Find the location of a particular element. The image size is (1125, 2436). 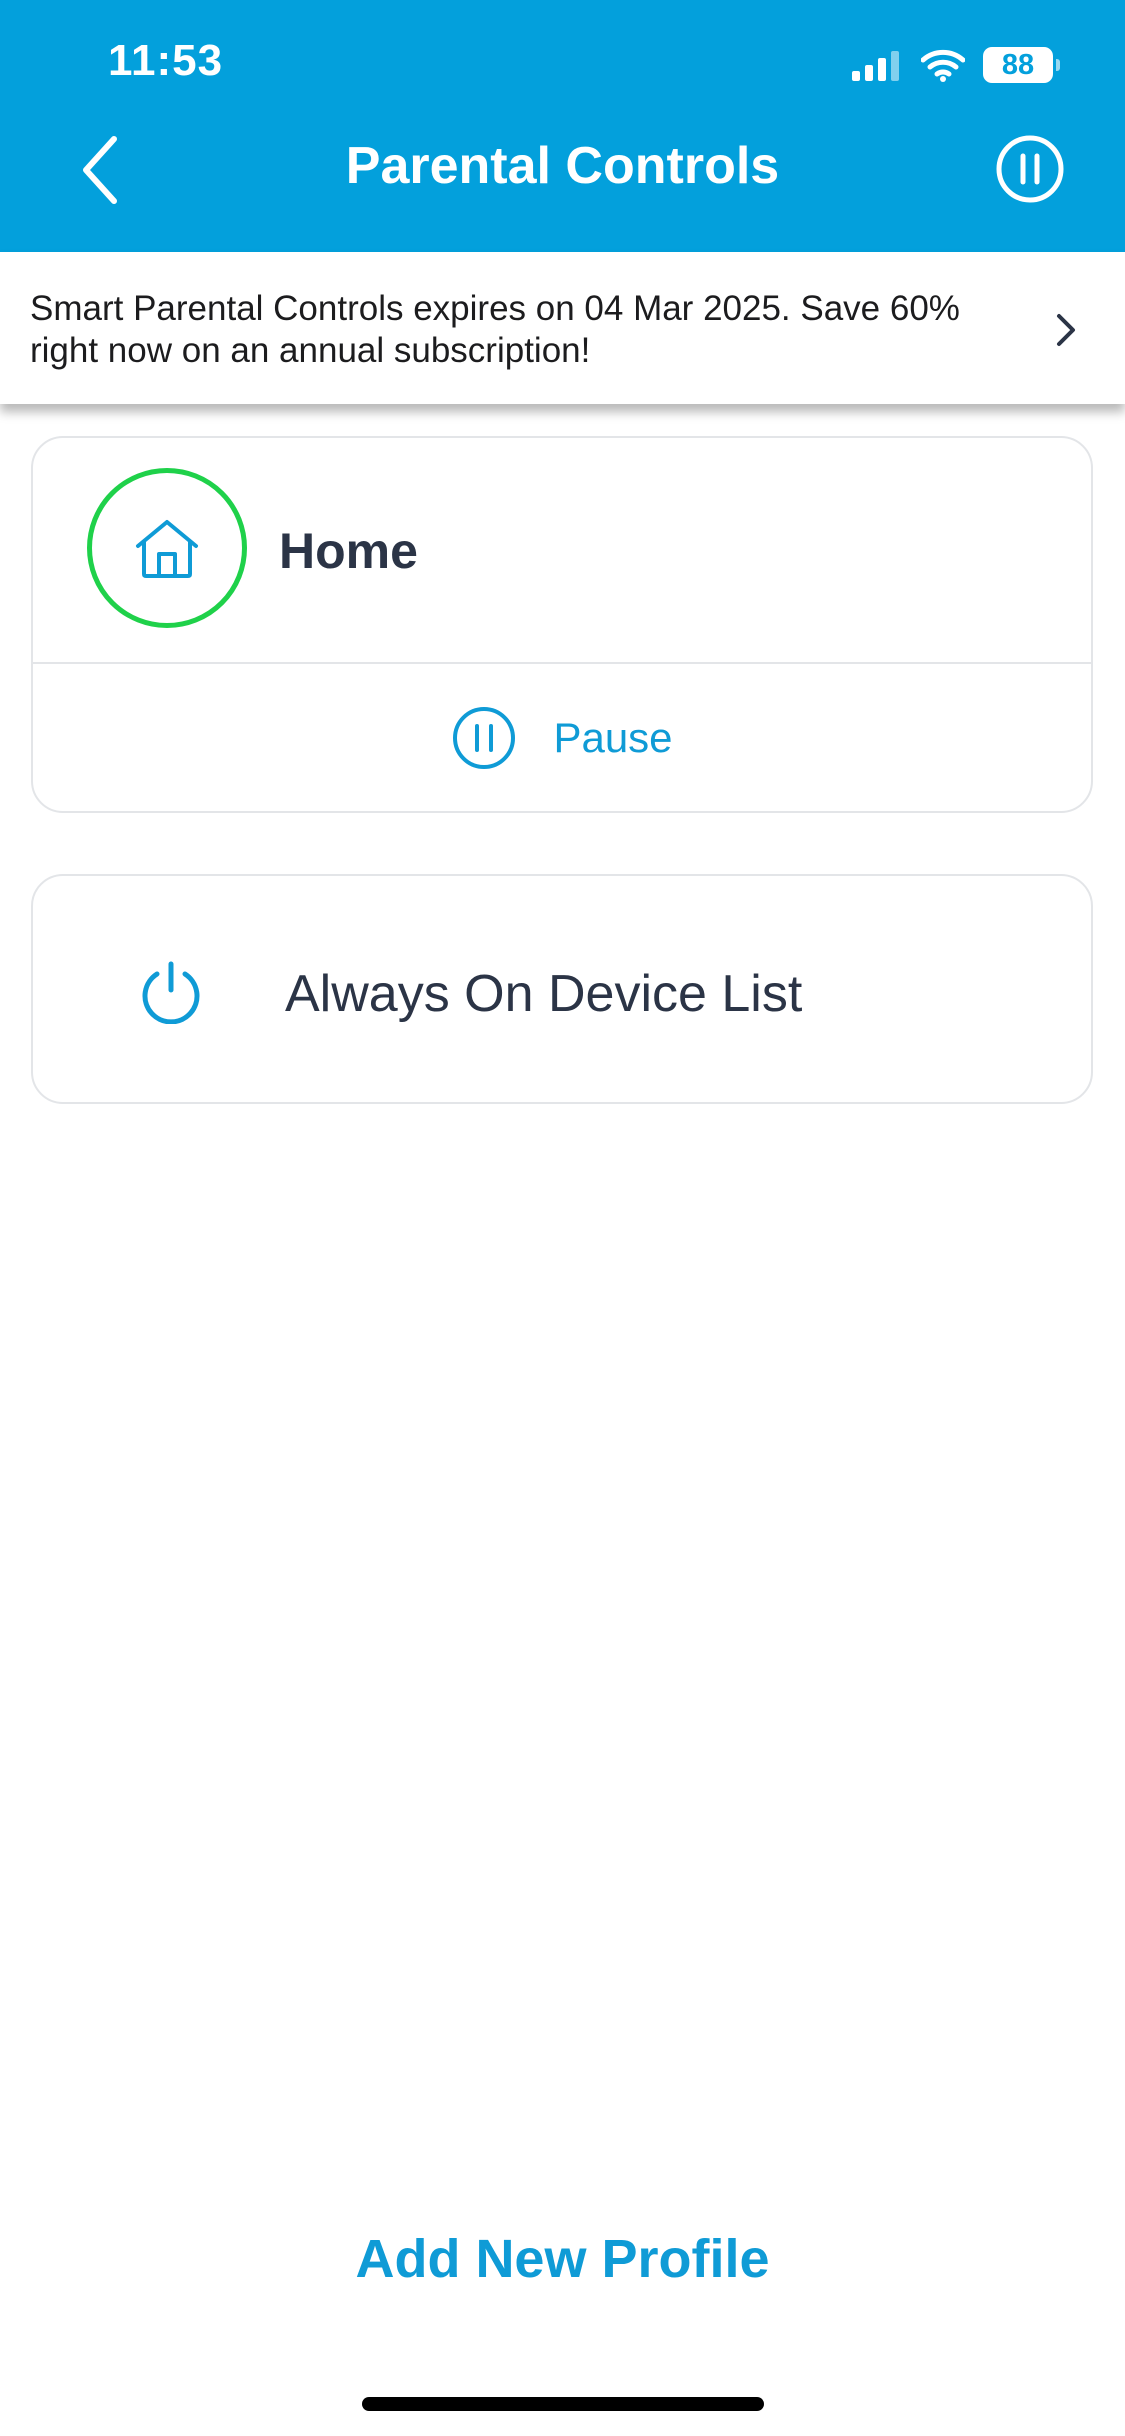

pause-all-button is located at coordinates (1030, 169).